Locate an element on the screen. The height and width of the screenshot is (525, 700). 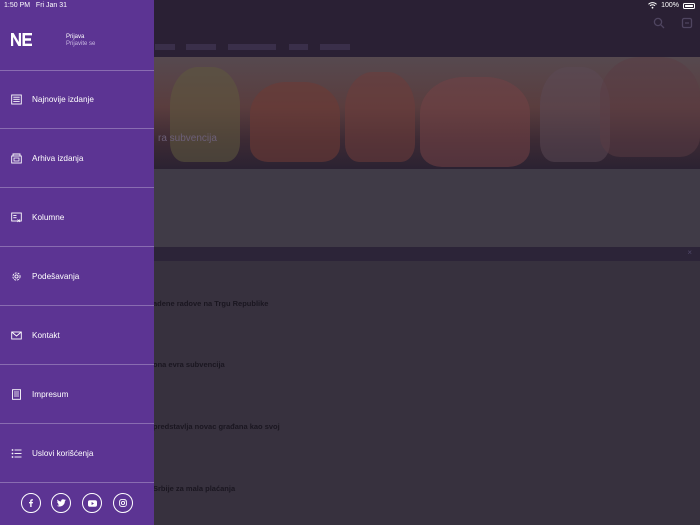
close-icon: × is located at coordinates (689, 252).